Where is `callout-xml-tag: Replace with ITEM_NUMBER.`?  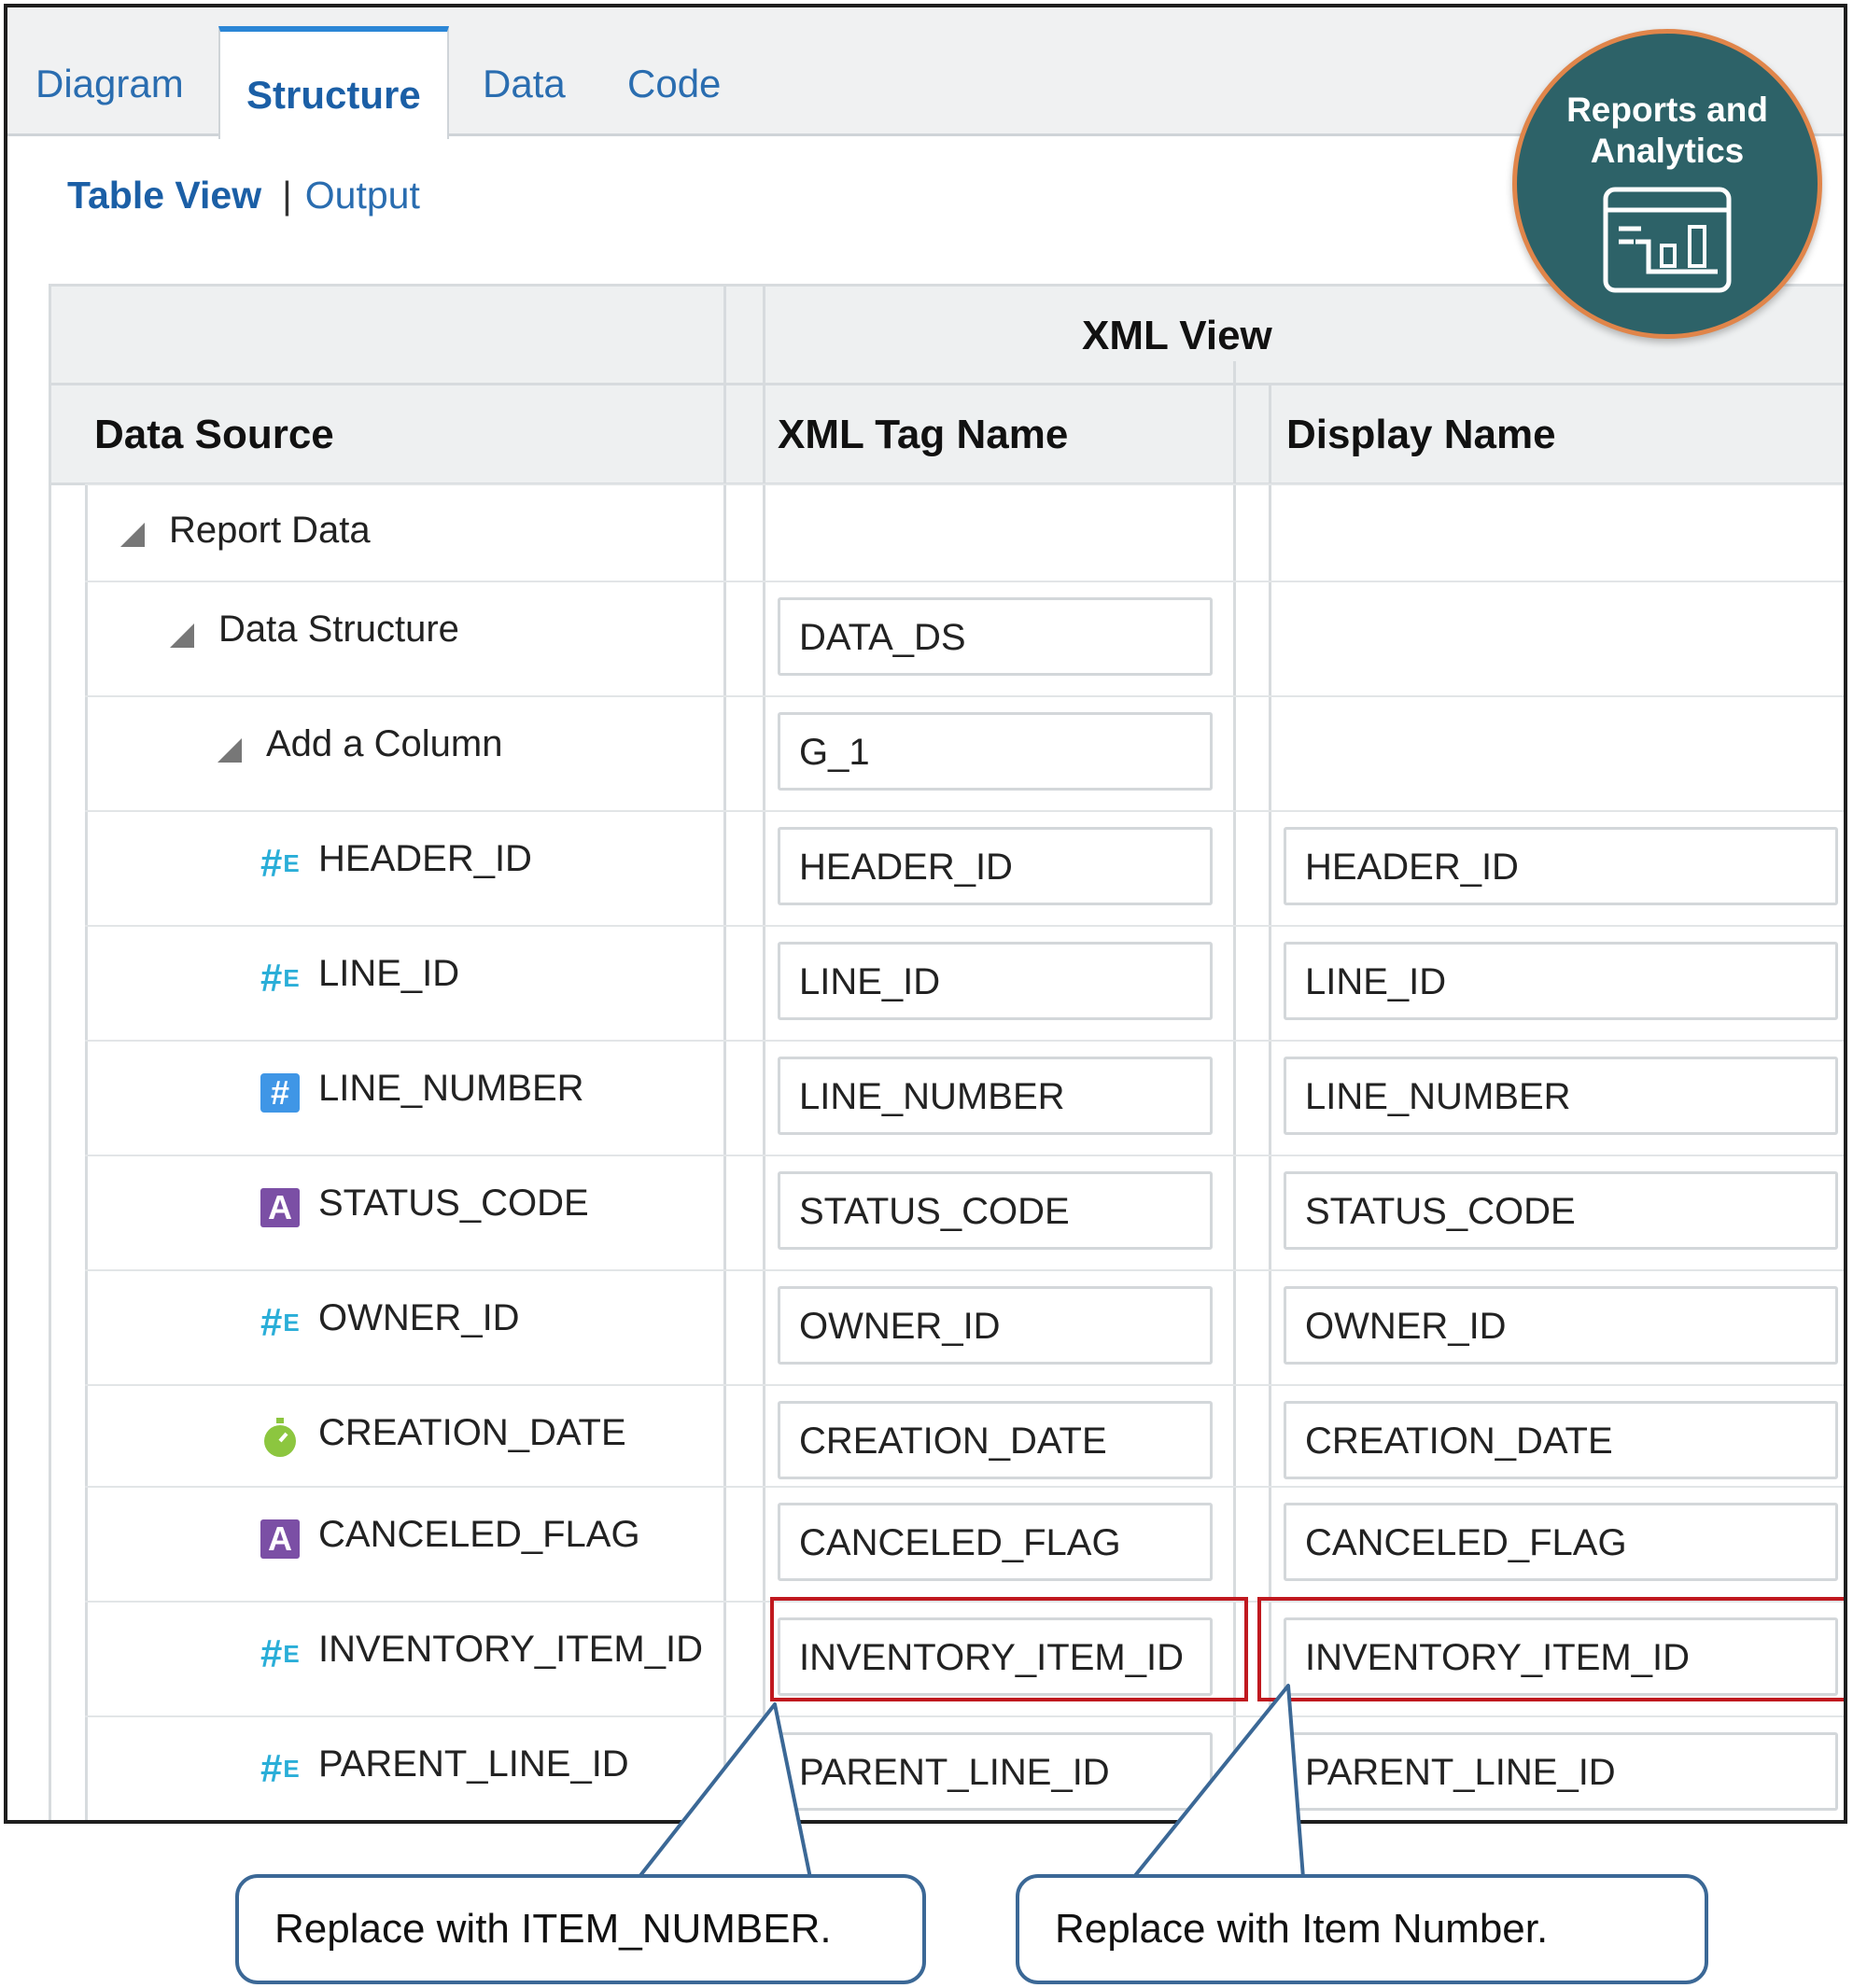
callout-xml-tag: Replace with ITEM_NUMBER. is located at coordinates (580, 1929).